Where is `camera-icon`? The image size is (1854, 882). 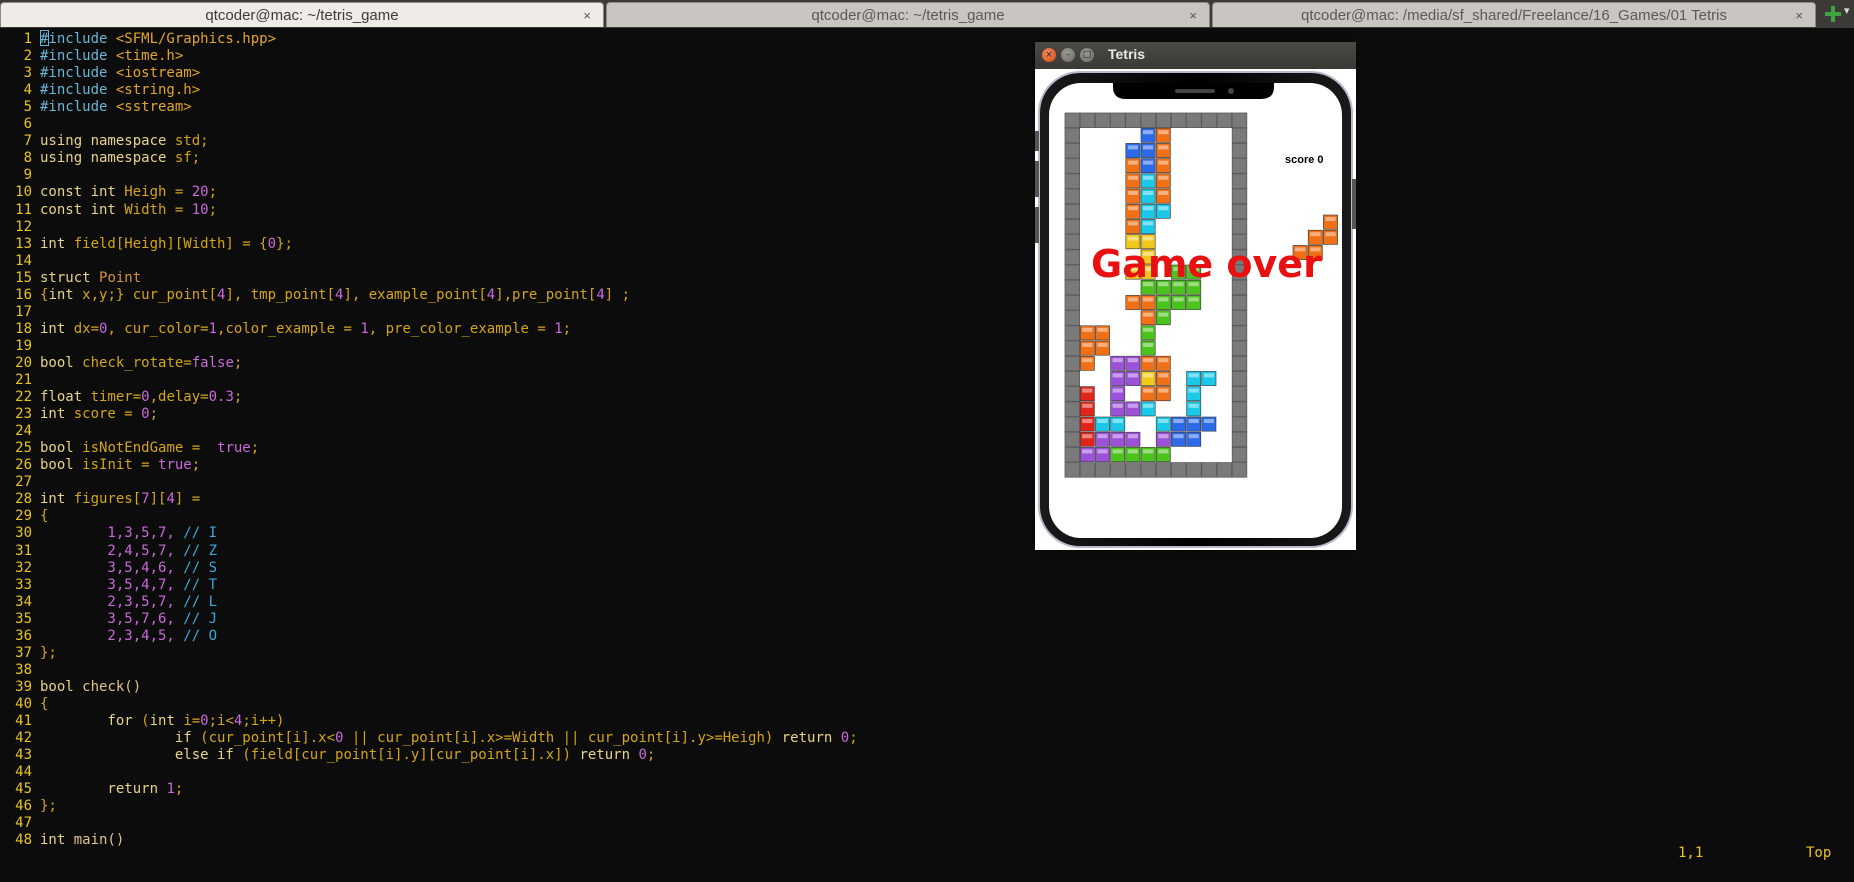 camera-icon is located at coordinates (1231, 91).